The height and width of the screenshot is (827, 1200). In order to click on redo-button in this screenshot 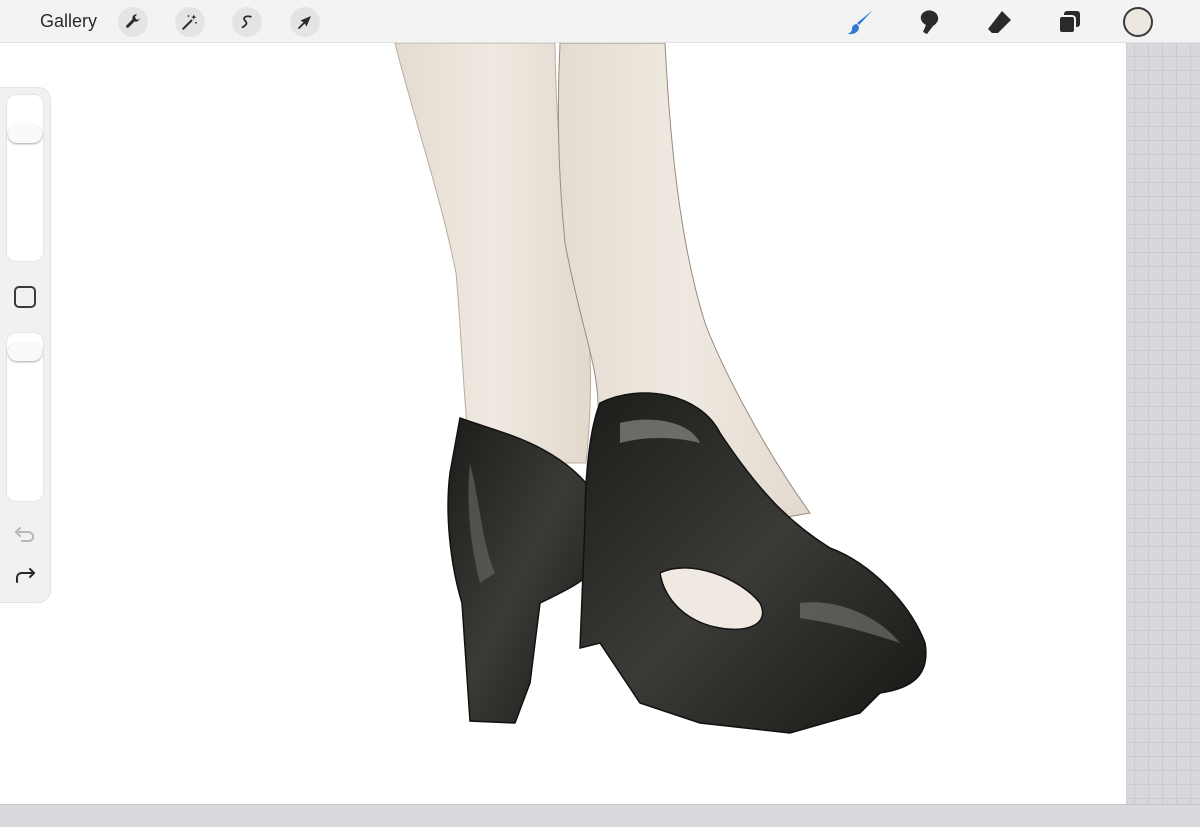, I will do `click(25, 575)`.